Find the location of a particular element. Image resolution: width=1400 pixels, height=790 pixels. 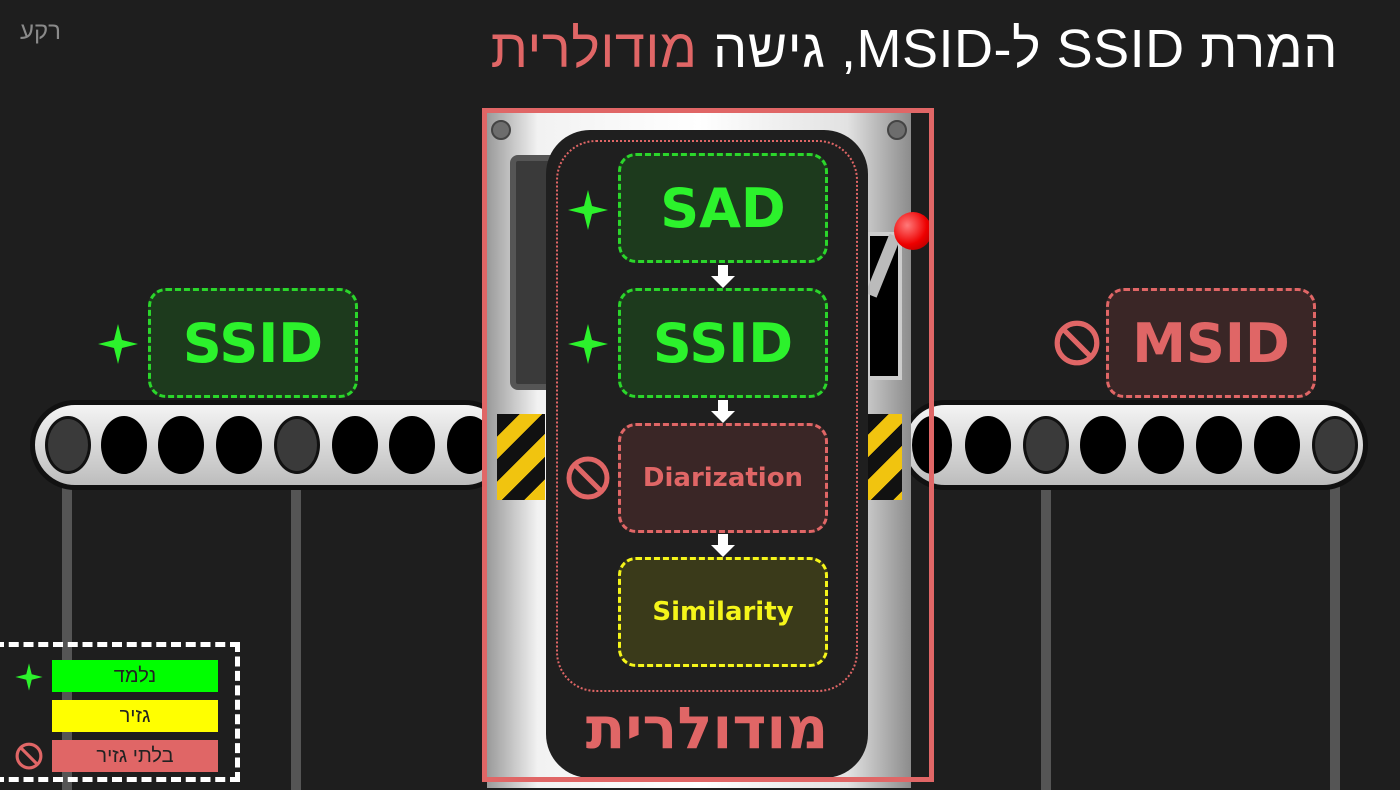

legend-item-learned: נלמד is located at coordinates (135, 676).